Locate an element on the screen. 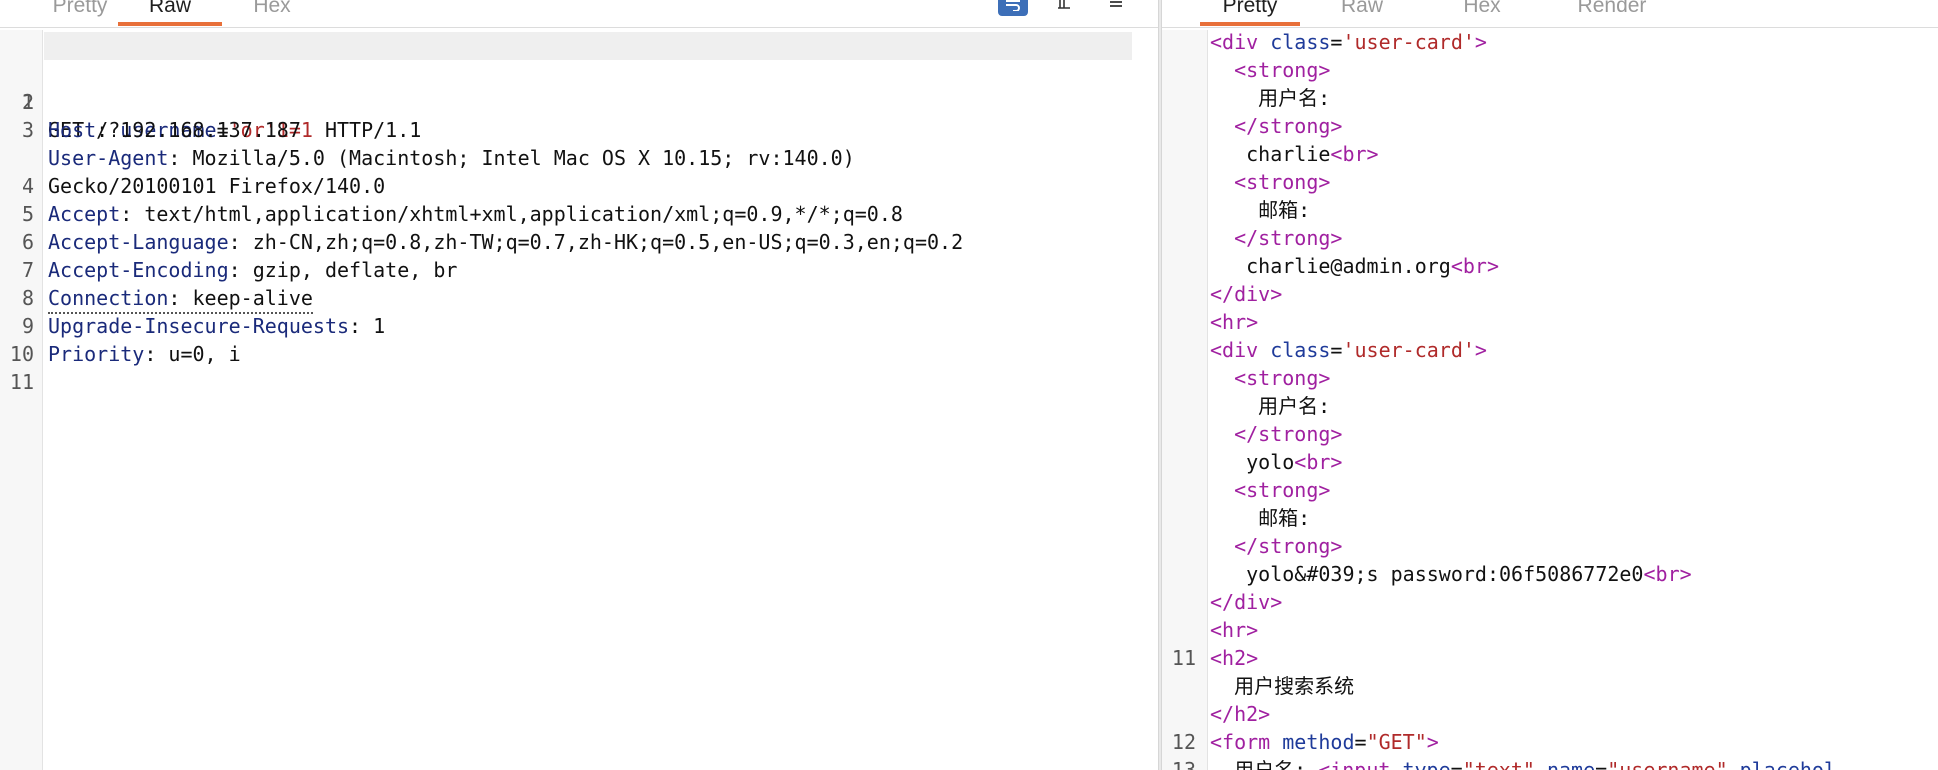 The height and width of the screenshot is (770, 1938). response-tab-pretty: Pretty is located at coordinates (1250, 13).